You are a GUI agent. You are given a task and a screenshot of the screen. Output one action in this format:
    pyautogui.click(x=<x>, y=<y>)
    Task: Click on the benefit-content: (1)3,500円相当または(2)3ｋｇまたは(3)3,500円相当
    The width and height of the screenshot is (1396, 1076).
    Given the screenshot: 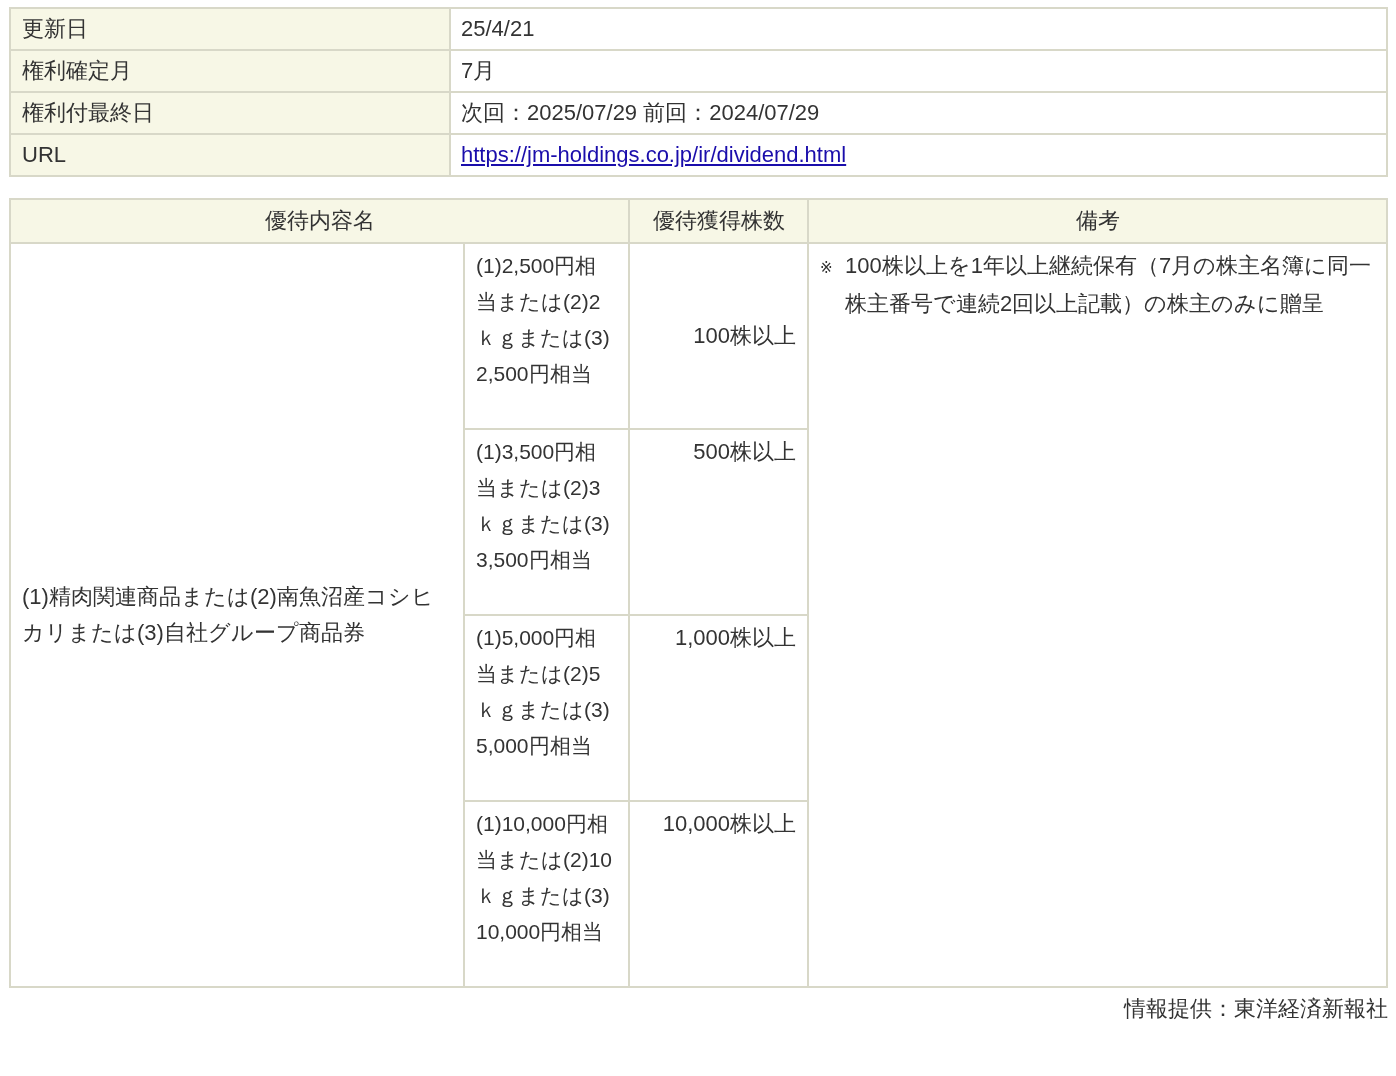 What is the action you would take?
    pyautogui.click(x=546, y=522)
    